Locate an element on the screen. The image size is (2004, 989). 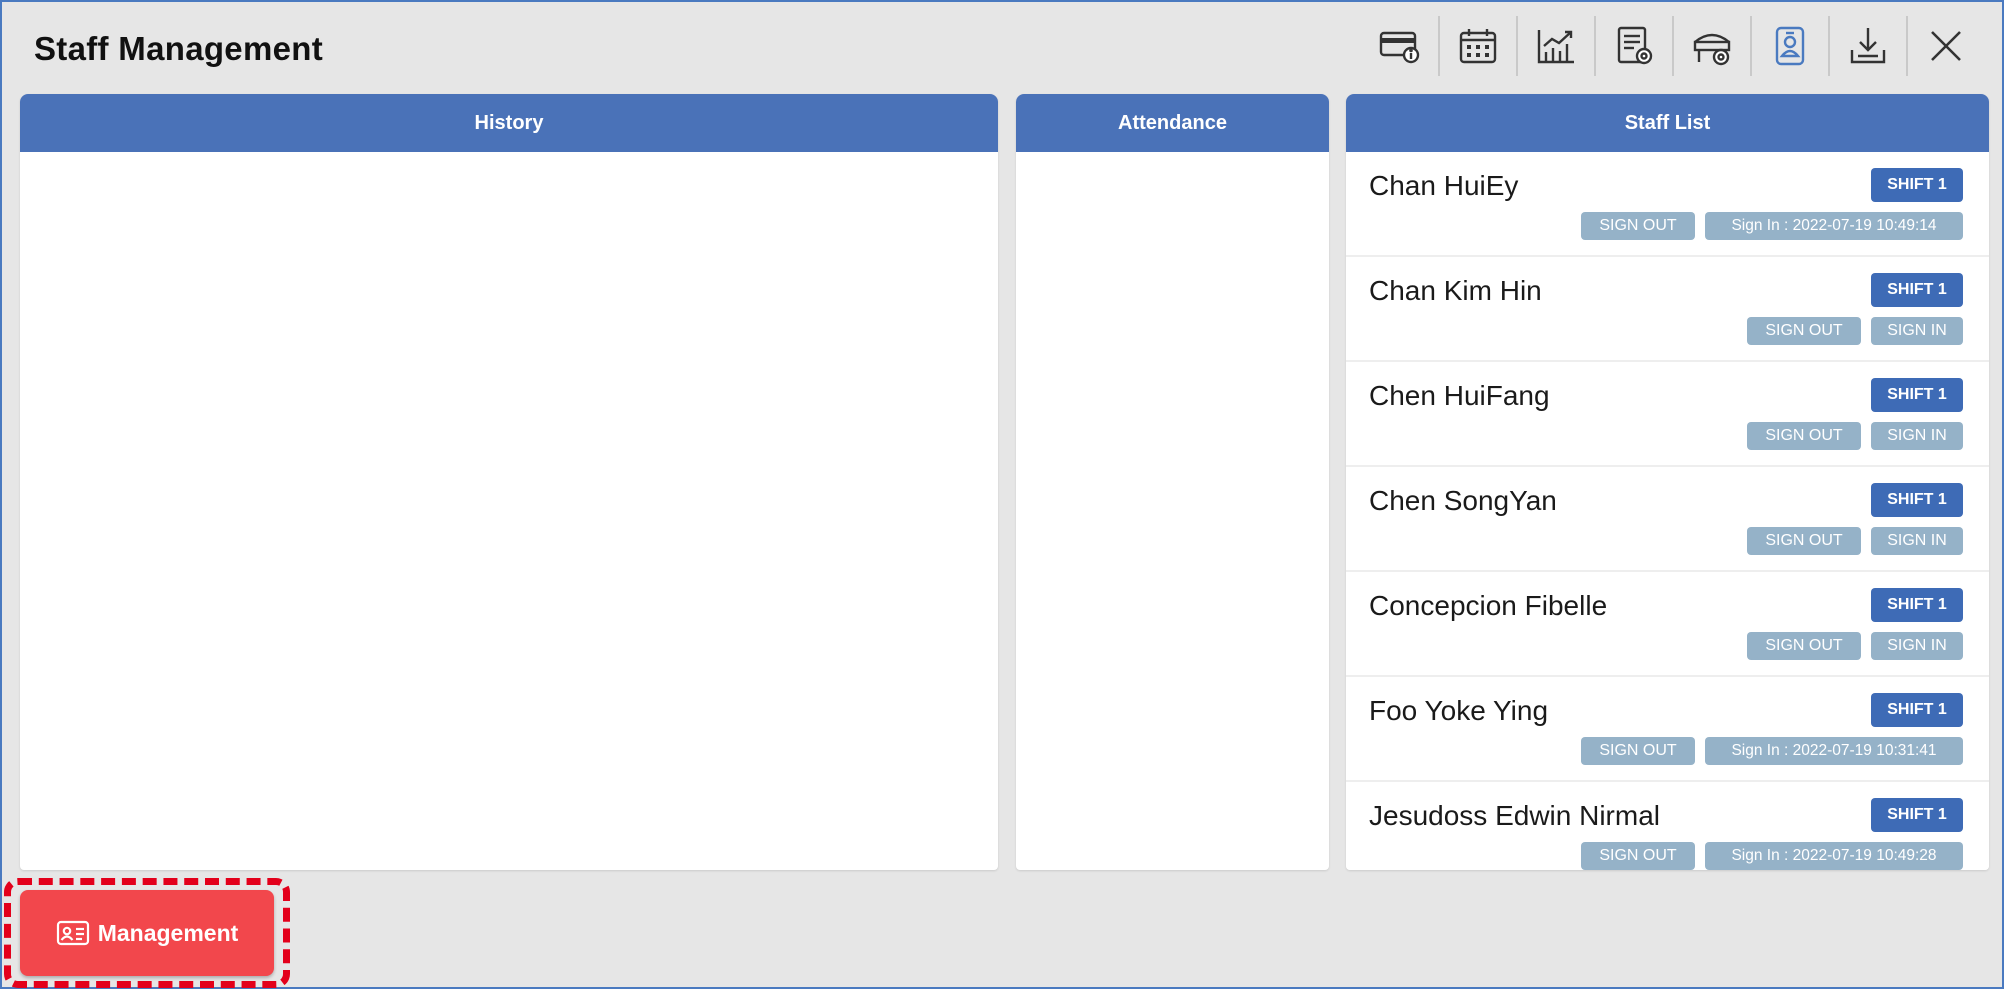
staff-row: Chen SongYan SHIFT 1 SIGN OUT SIGN IN is located at coordinates (1667, 519).